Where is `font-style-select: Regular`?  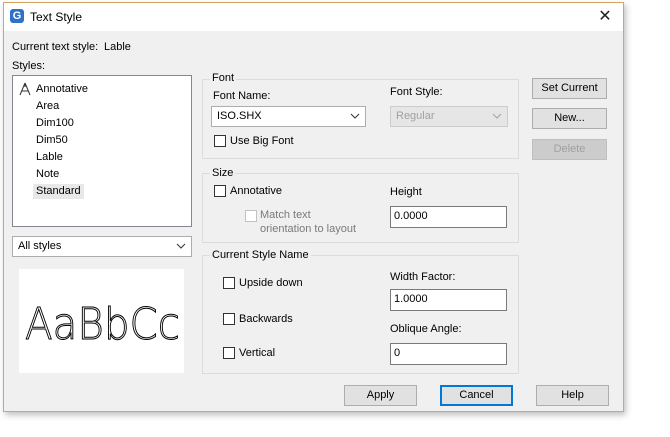
font-style-select: Regular is located at coordinates (449, 116).